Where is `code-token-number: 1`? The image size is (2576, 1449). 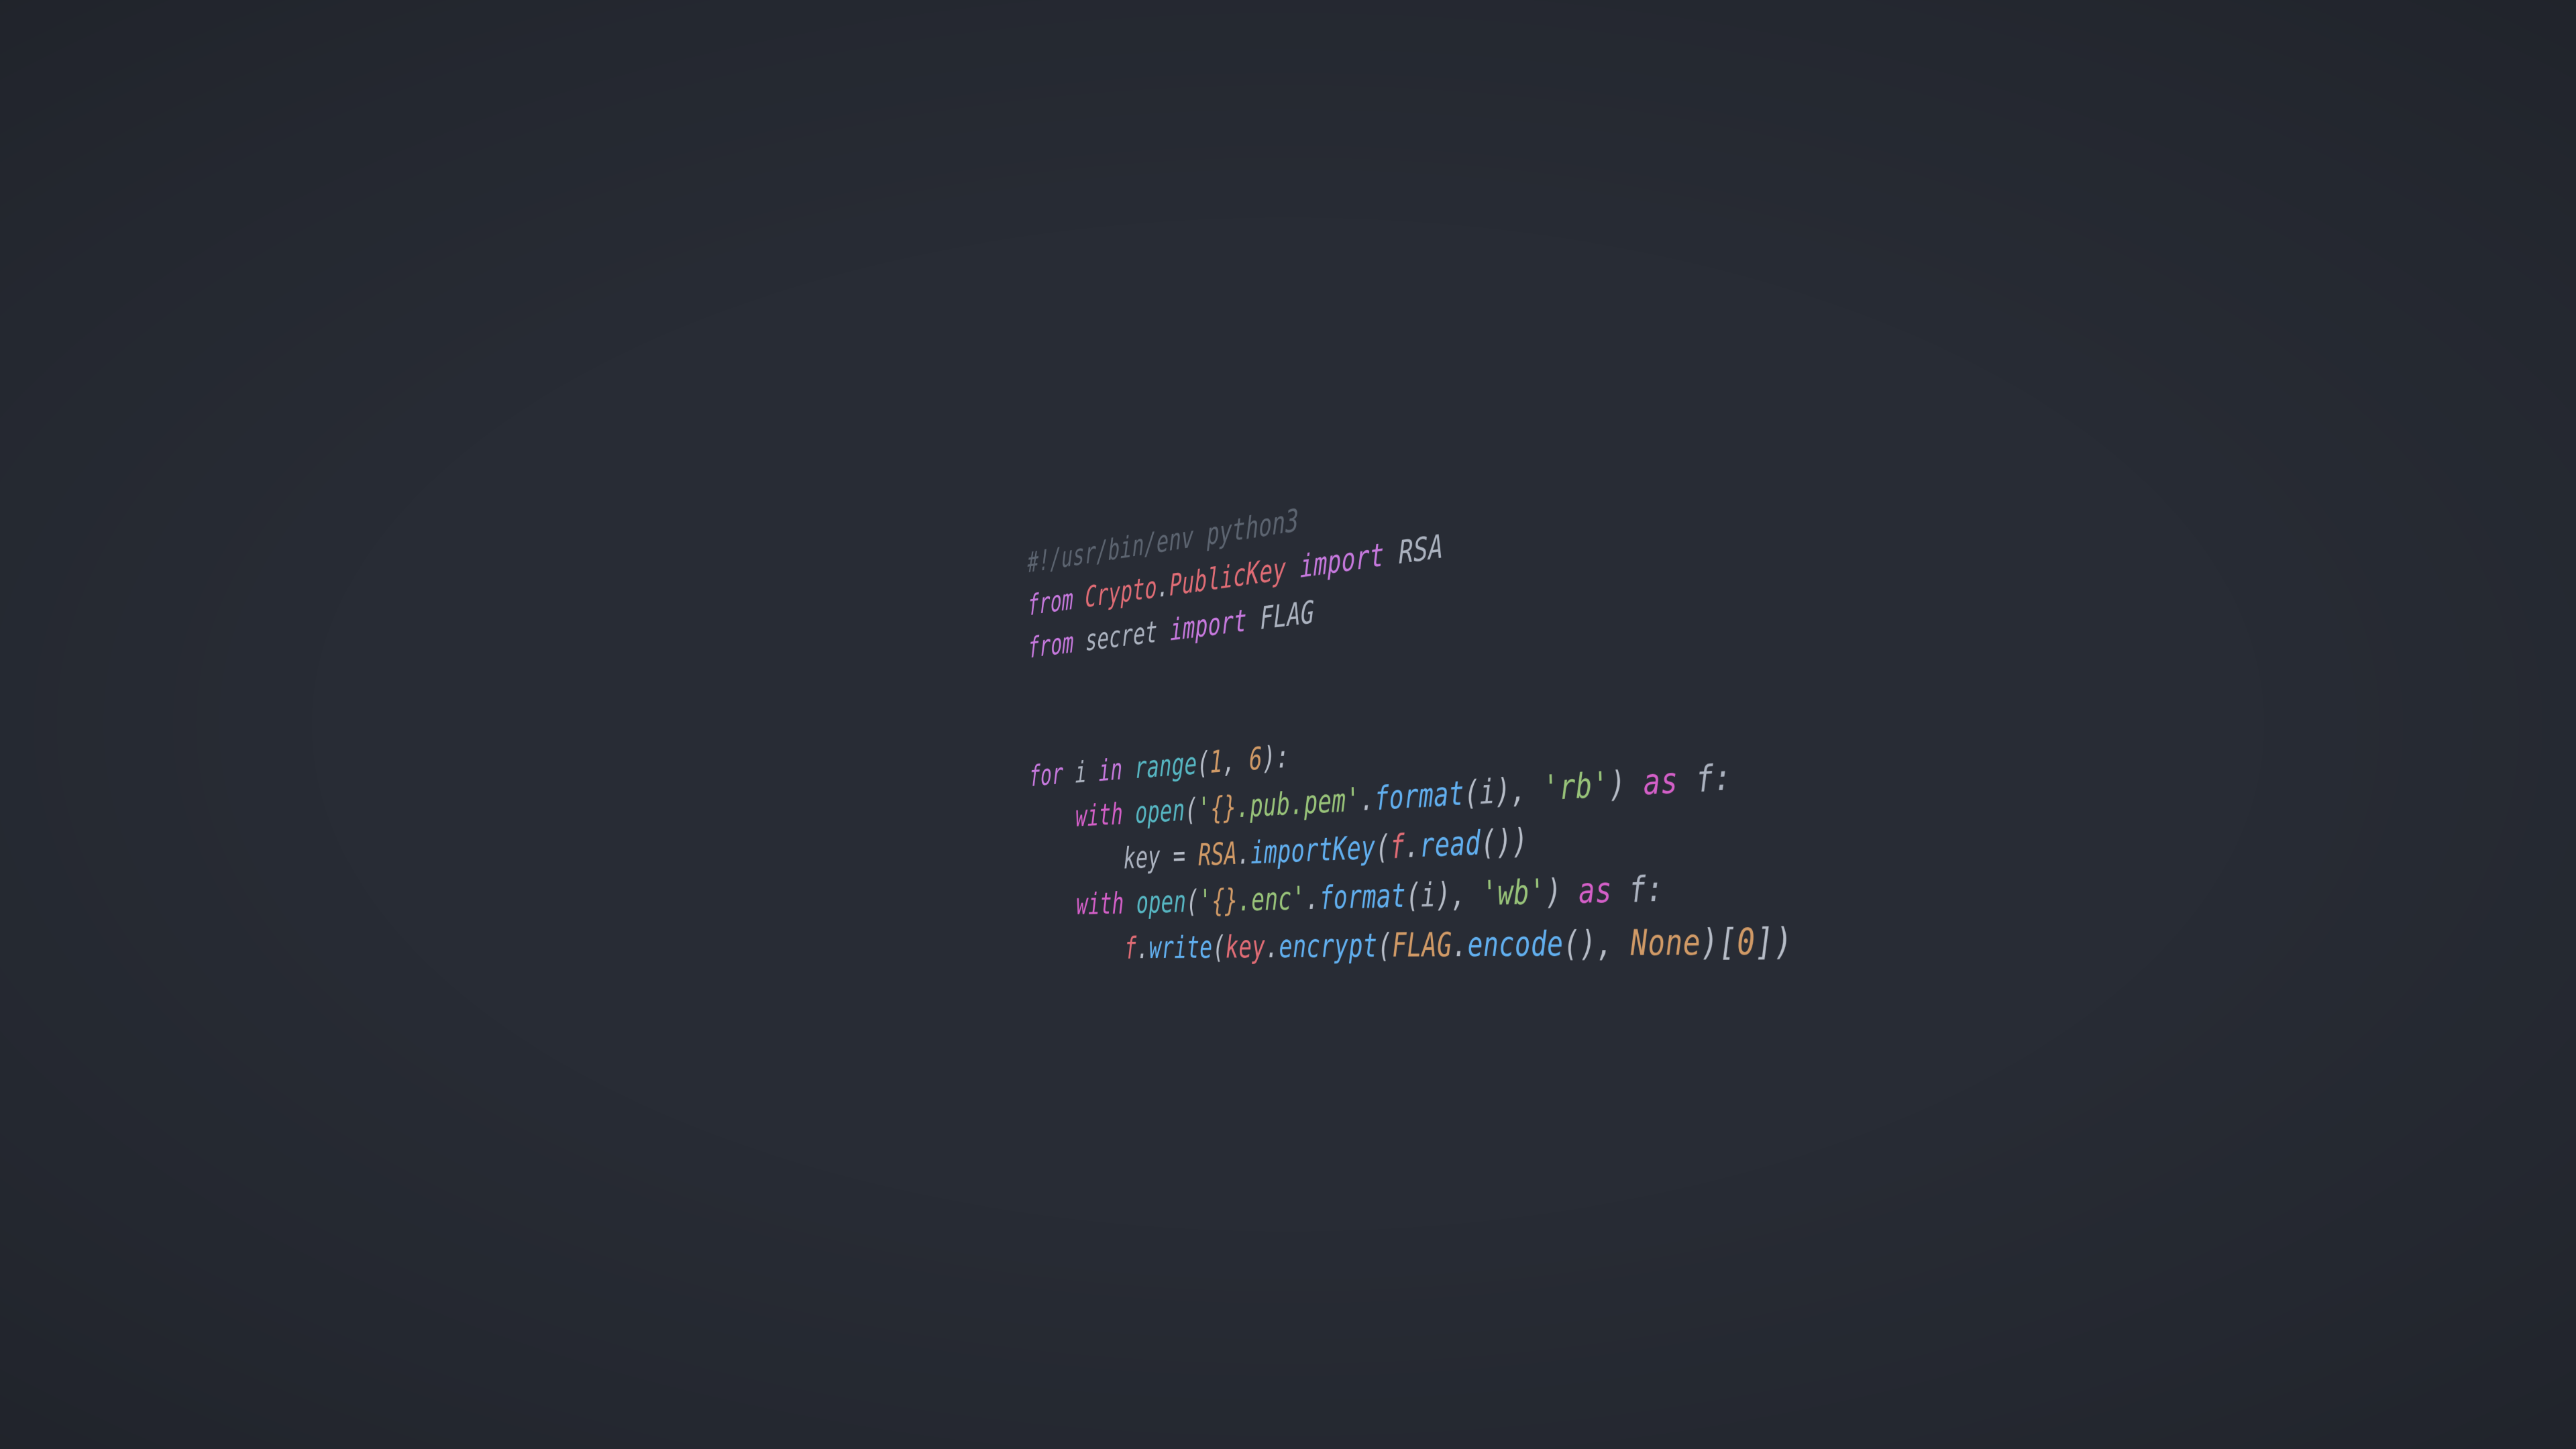 code-token-number: 1 is located at coordinates (1217, 761).